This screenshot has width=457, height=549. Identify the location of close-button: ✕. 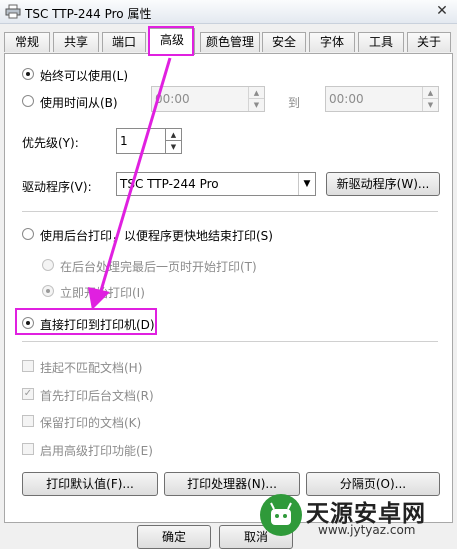
(442, 11).